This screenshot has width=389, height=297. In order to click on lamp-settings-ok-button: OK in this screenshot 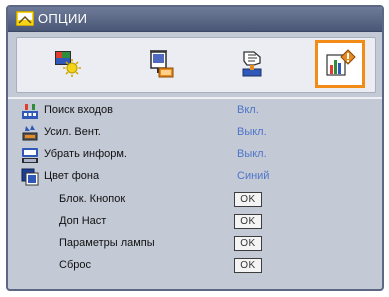, I will do `click(248, 243)`.